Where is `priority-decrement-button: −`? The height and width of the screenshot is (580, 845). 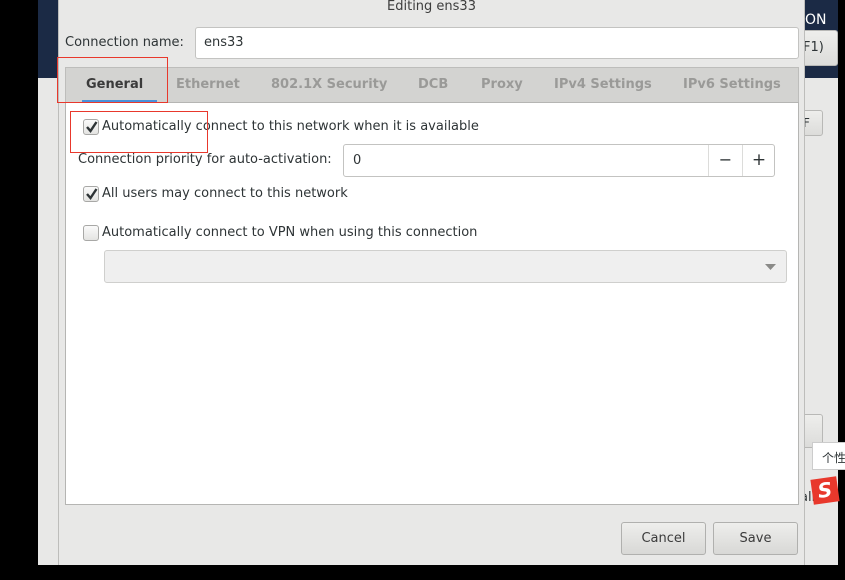
priority-decrement-button: − is located at coordinates (725, 160).